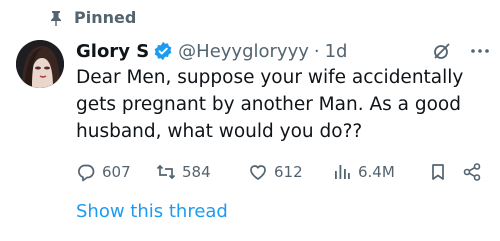  I want to click on reply-count: 607, so click(116, 172).